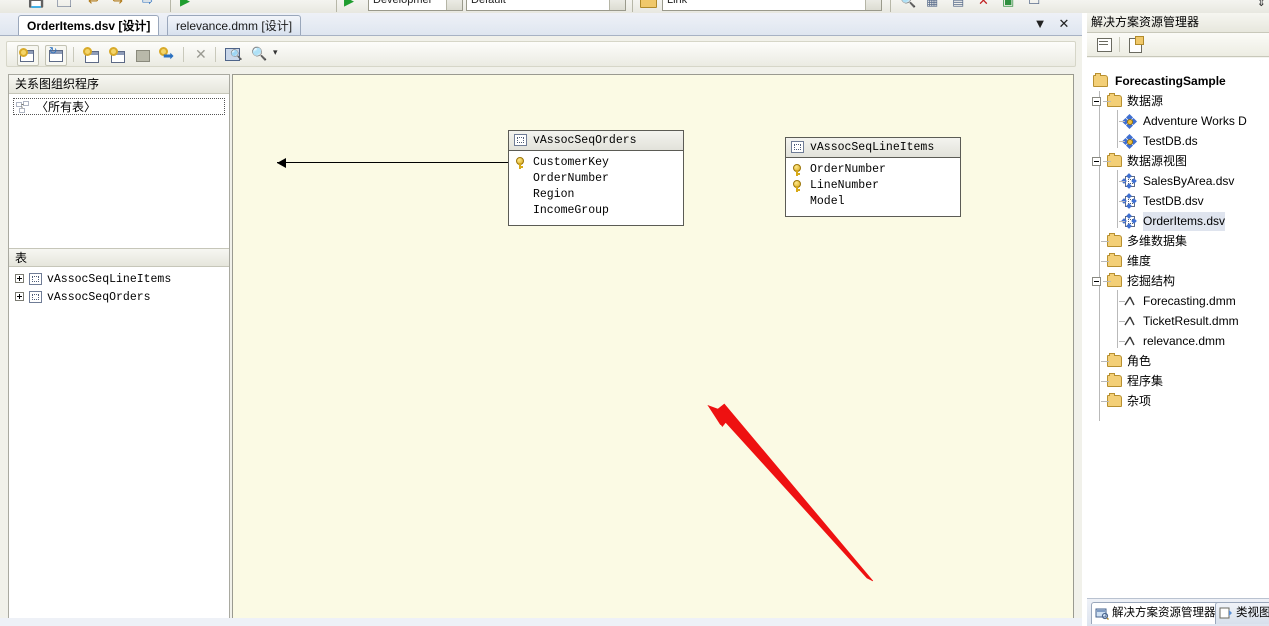  I want to click on view-code-icon, so click(1137, 44).